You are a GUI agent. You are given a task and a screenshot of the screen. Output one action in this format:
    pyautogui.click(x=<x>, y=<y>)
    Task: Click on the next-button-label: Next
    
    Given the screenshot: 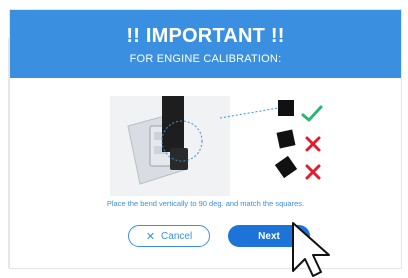 What is the action you would take?
    pyautogui.click(x=269, y=236)
    